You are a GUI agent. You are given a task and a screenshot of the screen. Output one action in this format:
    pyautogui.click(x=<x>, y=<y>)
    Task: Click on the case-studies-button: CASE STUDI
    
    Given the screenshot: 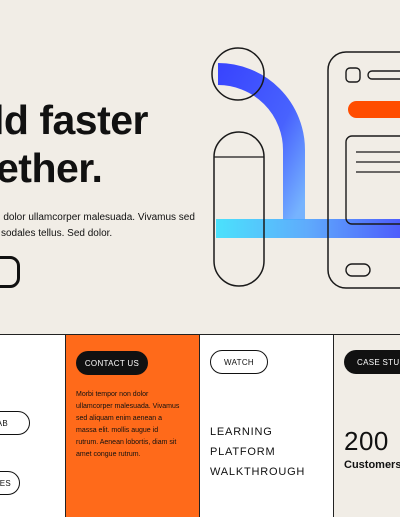 What is the action you would take?
    pyautogui.click(x=372, y=362)
    